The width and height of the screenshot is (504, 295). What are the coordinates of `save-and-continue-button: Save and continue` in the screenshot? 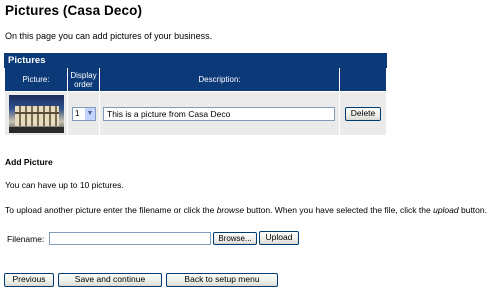 It's located at (110, 280).